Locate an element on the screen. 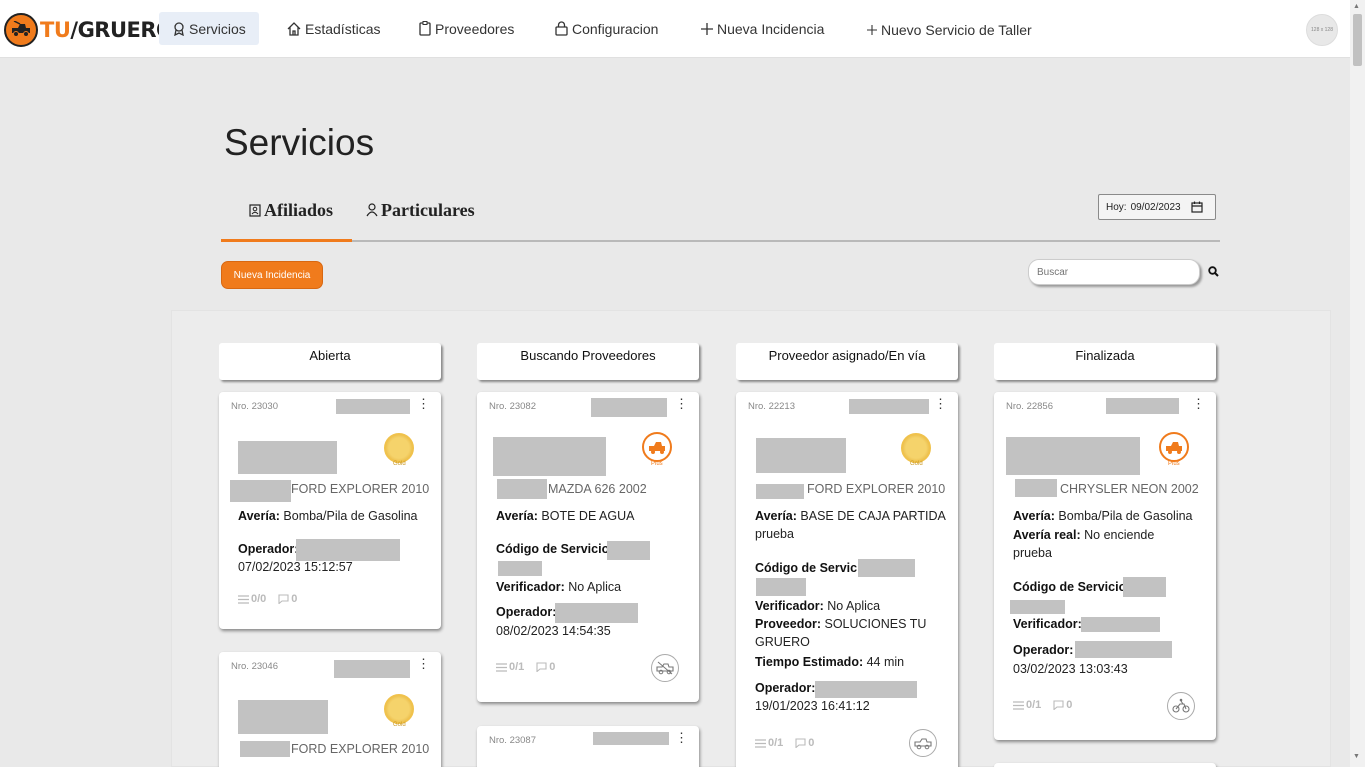 The width and height of the screenshot is (1365, 767). nav-configuracion: Configuracion is located at coordinates (606, 28).